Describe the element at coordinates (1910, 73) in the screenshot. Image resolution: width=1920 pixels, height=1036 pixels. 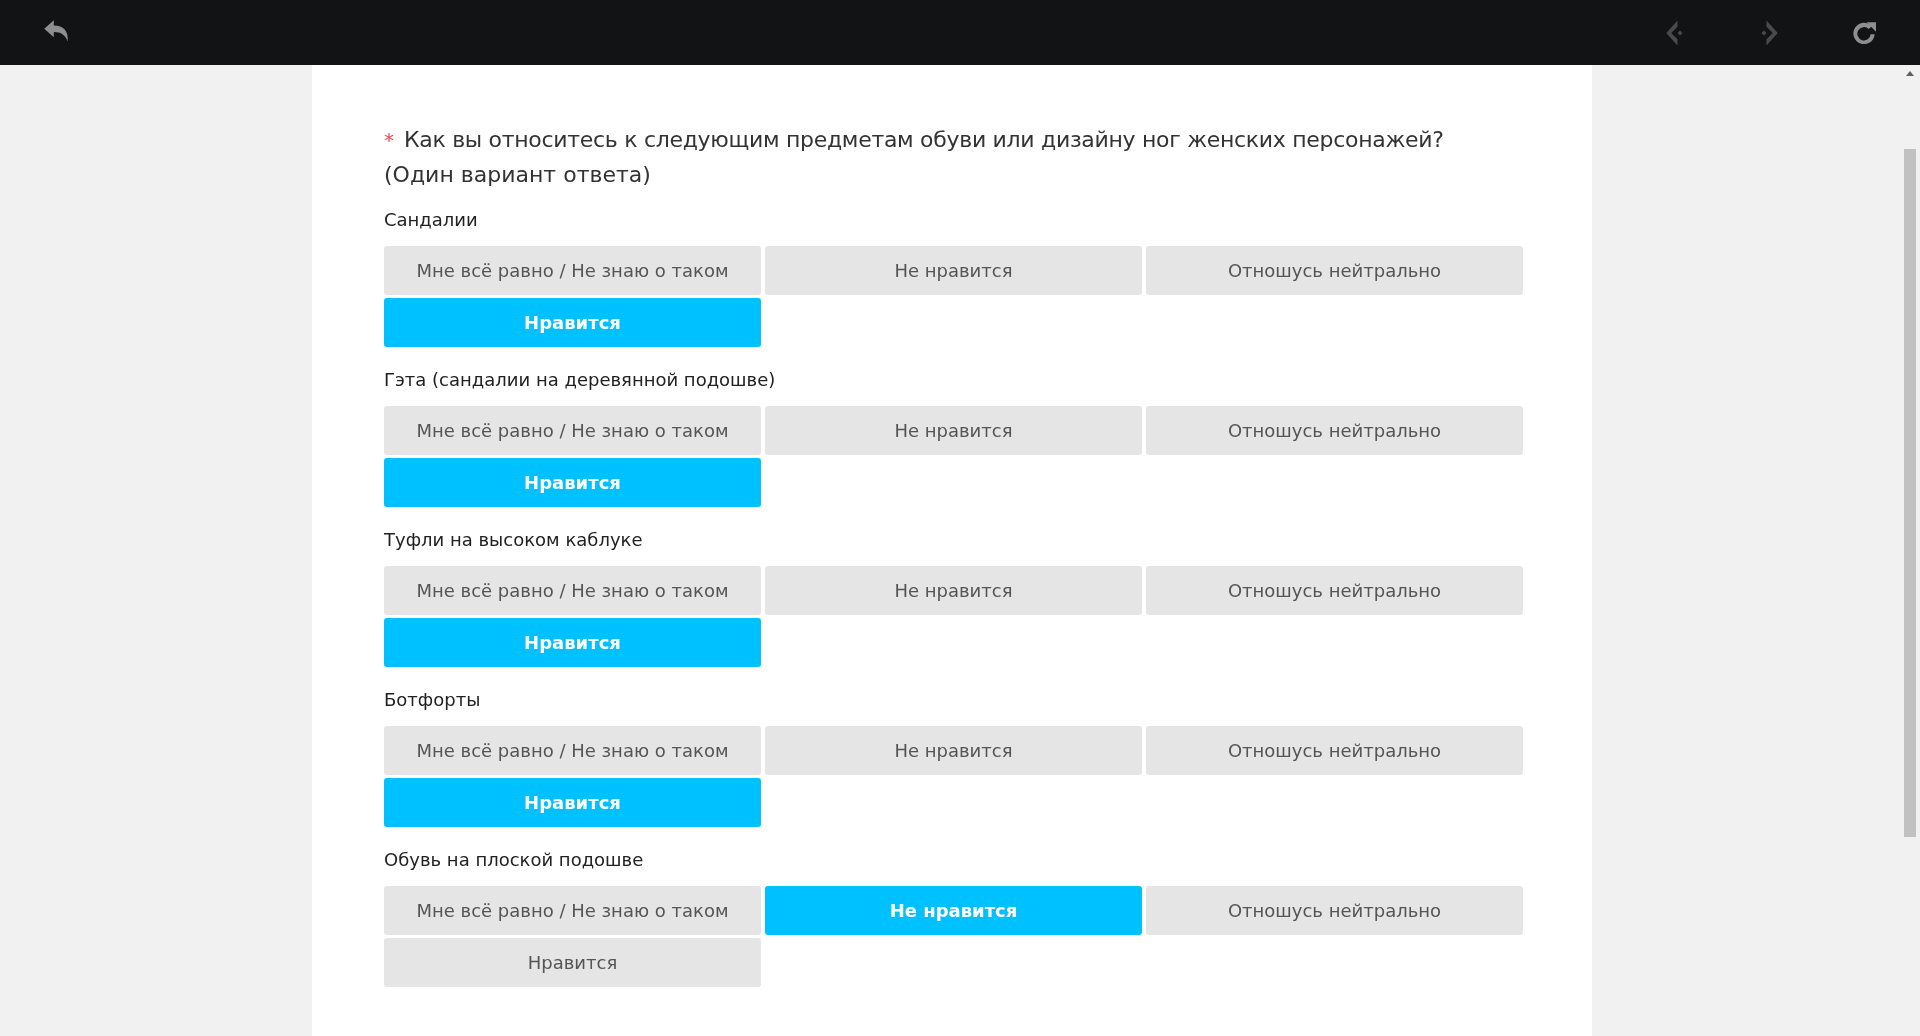
I see `scroll-up-icon` at that location.